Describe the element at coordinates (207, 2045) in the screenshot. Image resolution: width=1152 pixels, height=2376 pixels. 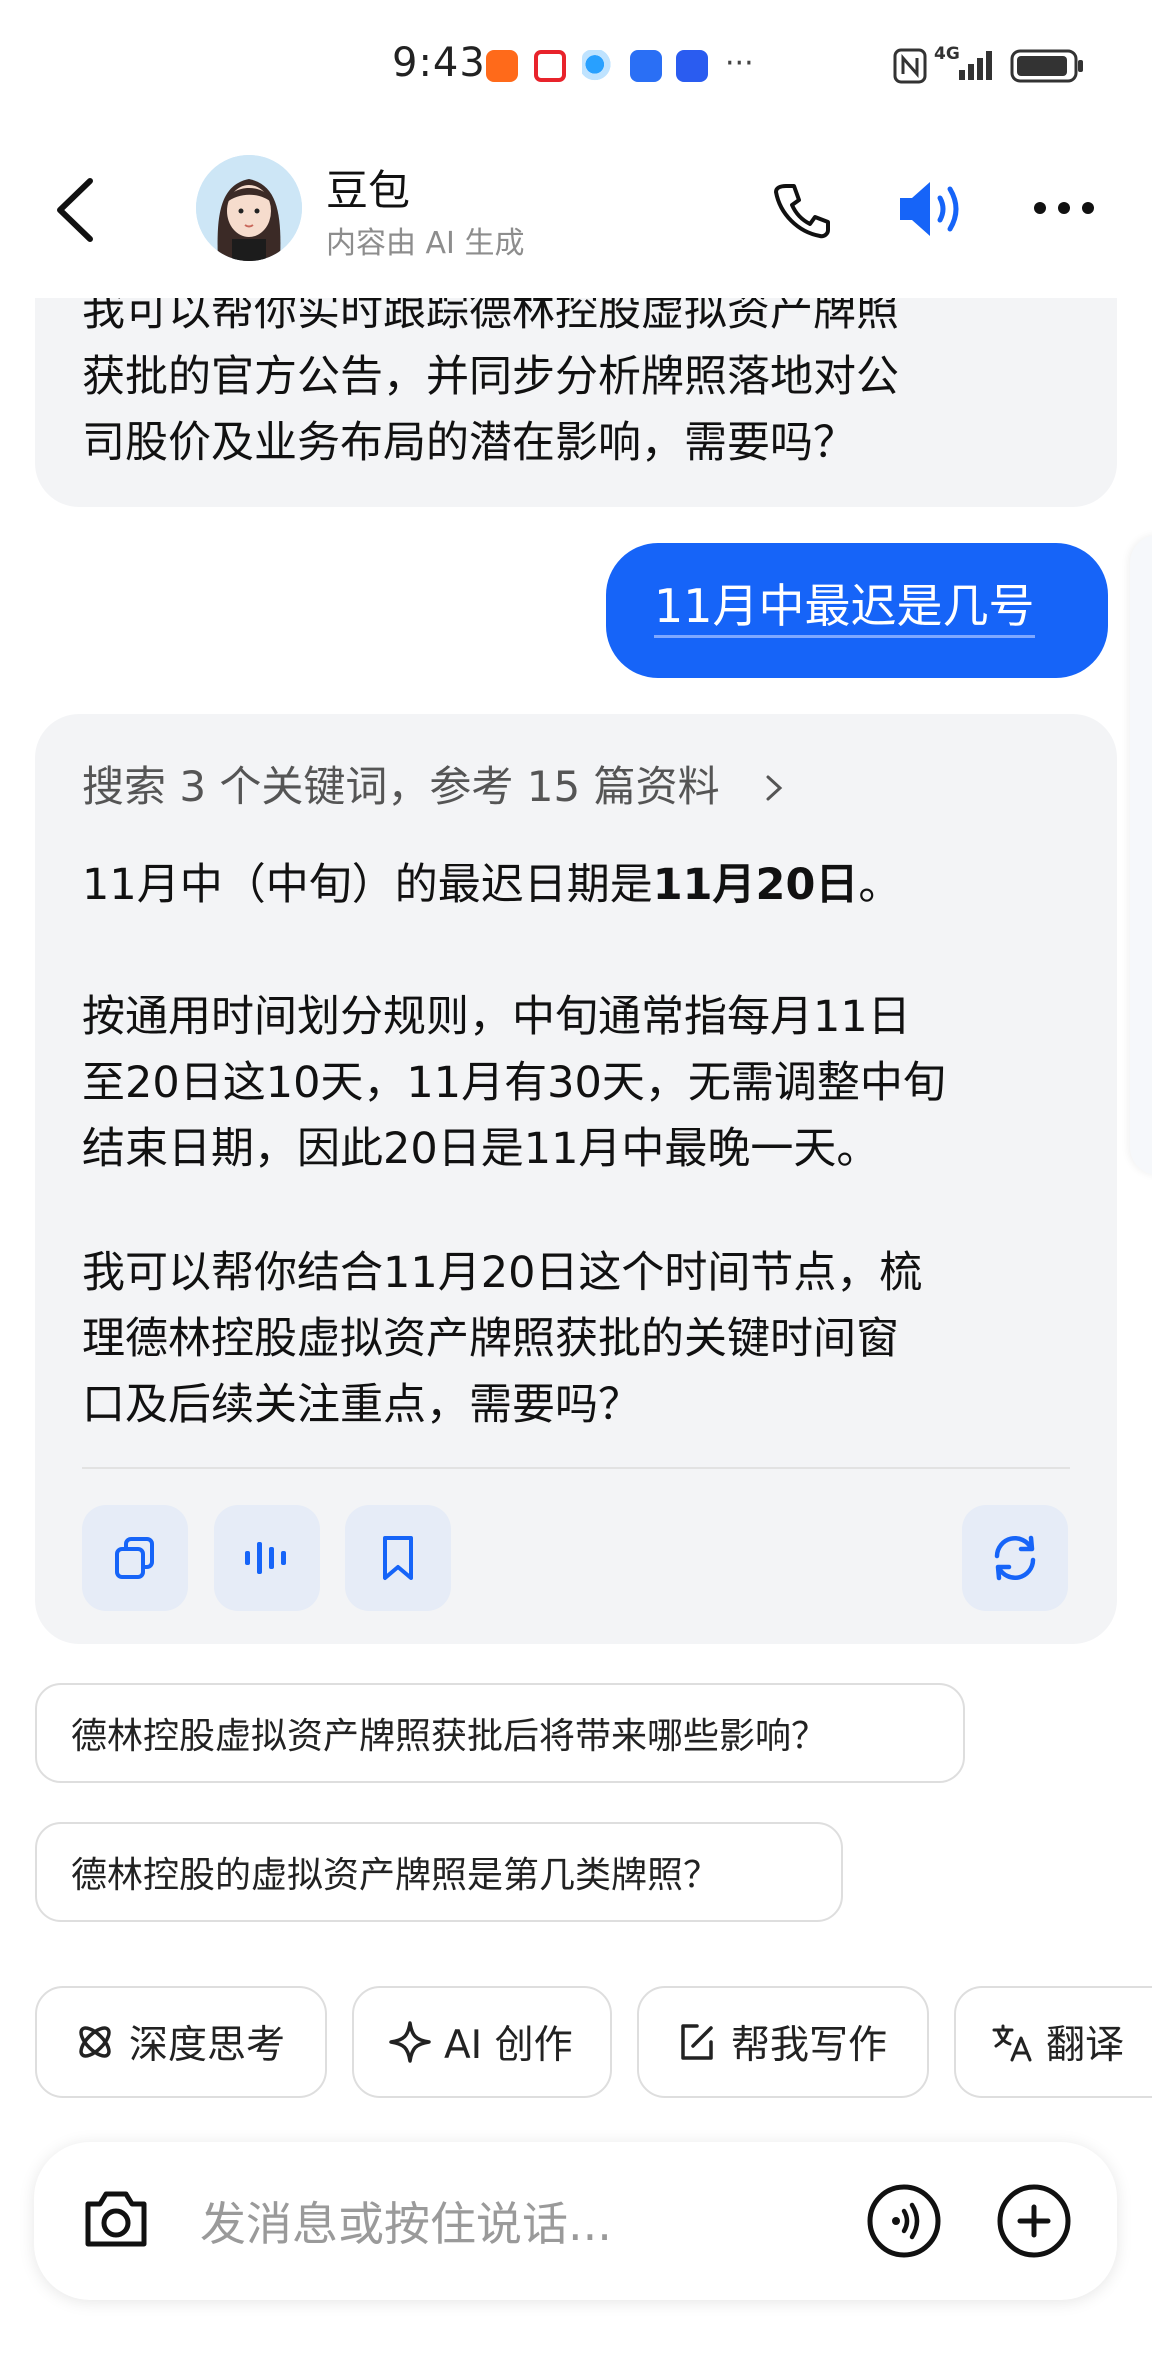
I see `chip-label: 深度思考` at that location.